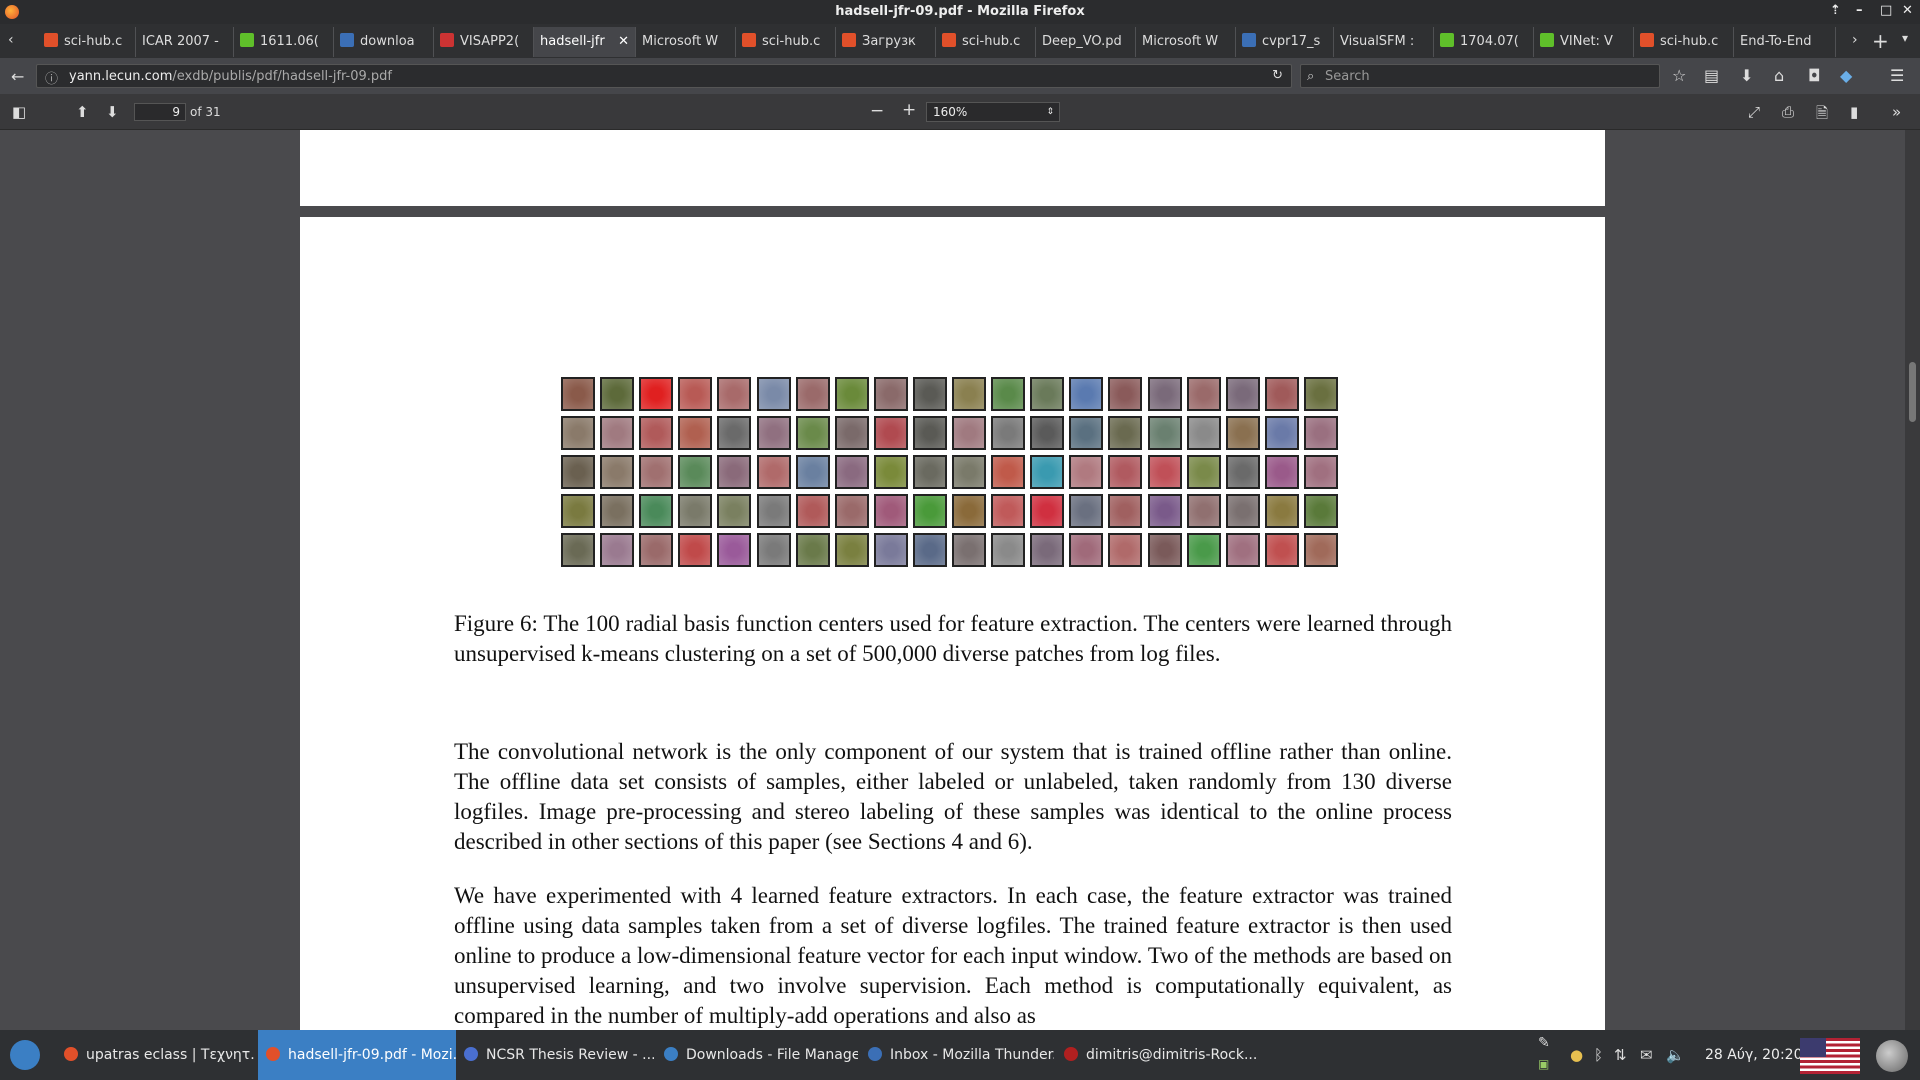 The height and width of the screenshot is (1080, 1920). I want to click on keep-above-icon: ⇡, so click(1835, 10).